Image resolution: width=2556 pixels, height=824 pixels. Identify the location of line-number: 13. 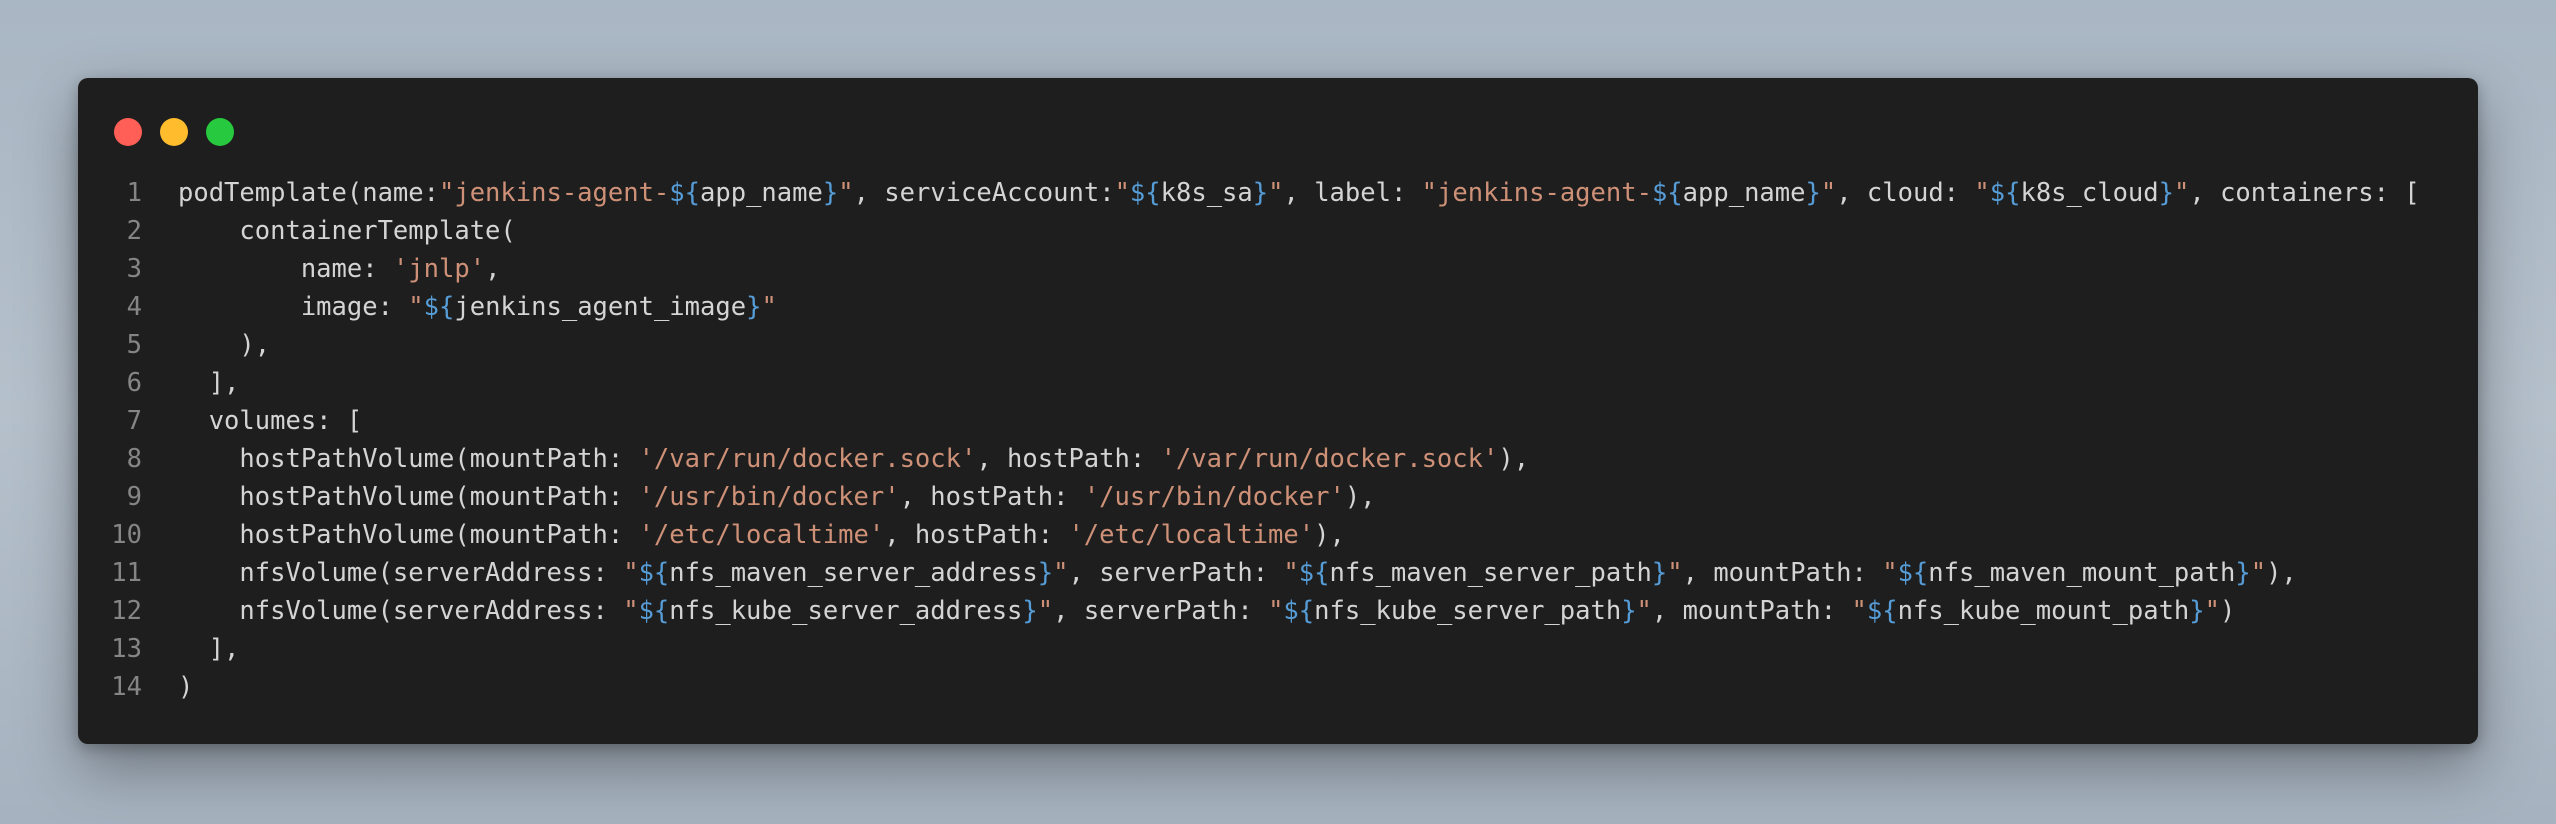
(126, 649).